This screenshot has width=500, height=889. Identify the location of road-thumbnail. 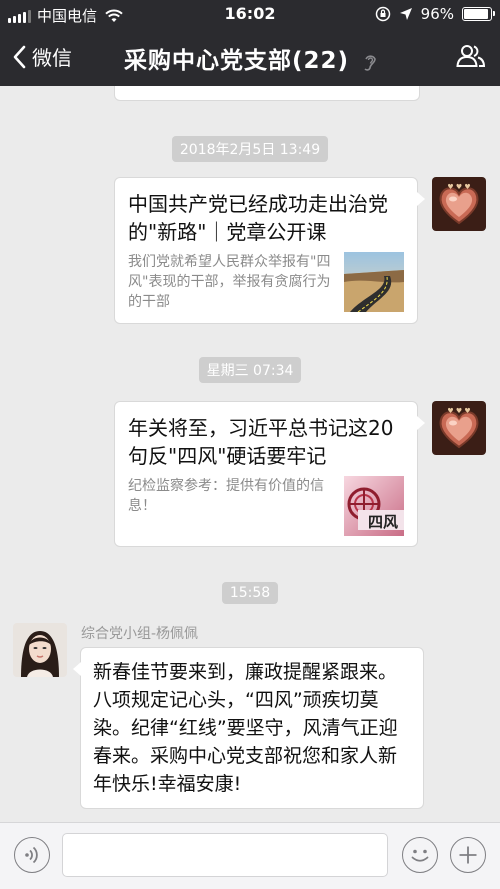
(374, 282).